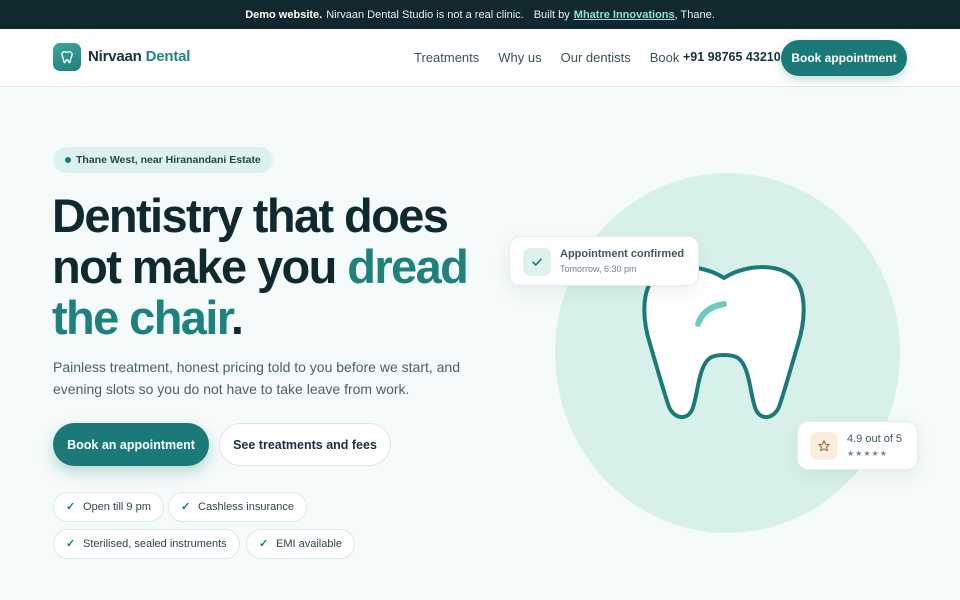  What do you see at coordinates (604, 261) in the screenshot?
I see `appointment-confirmed-card: Appointment confirmed Tomorrow, 6:30 pm` at bounding box center [604, 261].